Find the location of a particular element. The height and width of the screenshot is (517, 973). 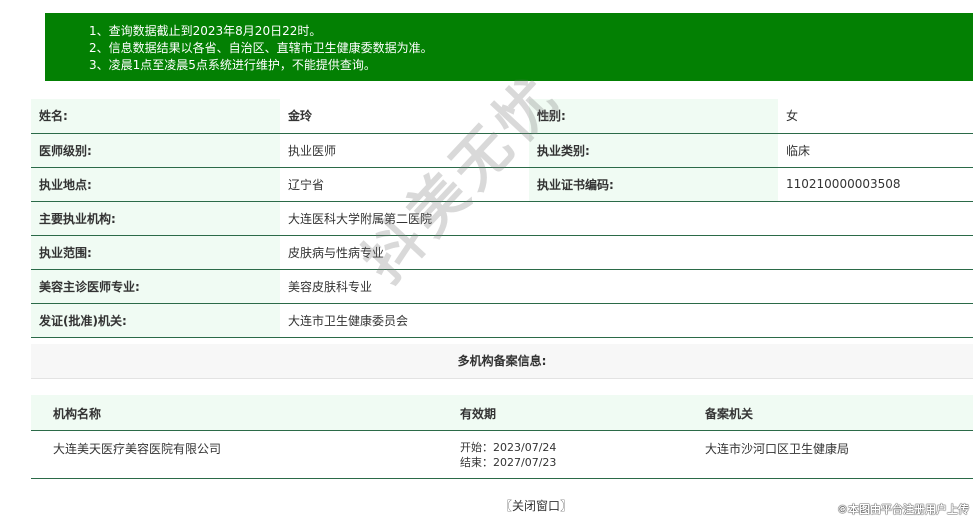

category-value: 临床 is located at coordinates (875, 150).